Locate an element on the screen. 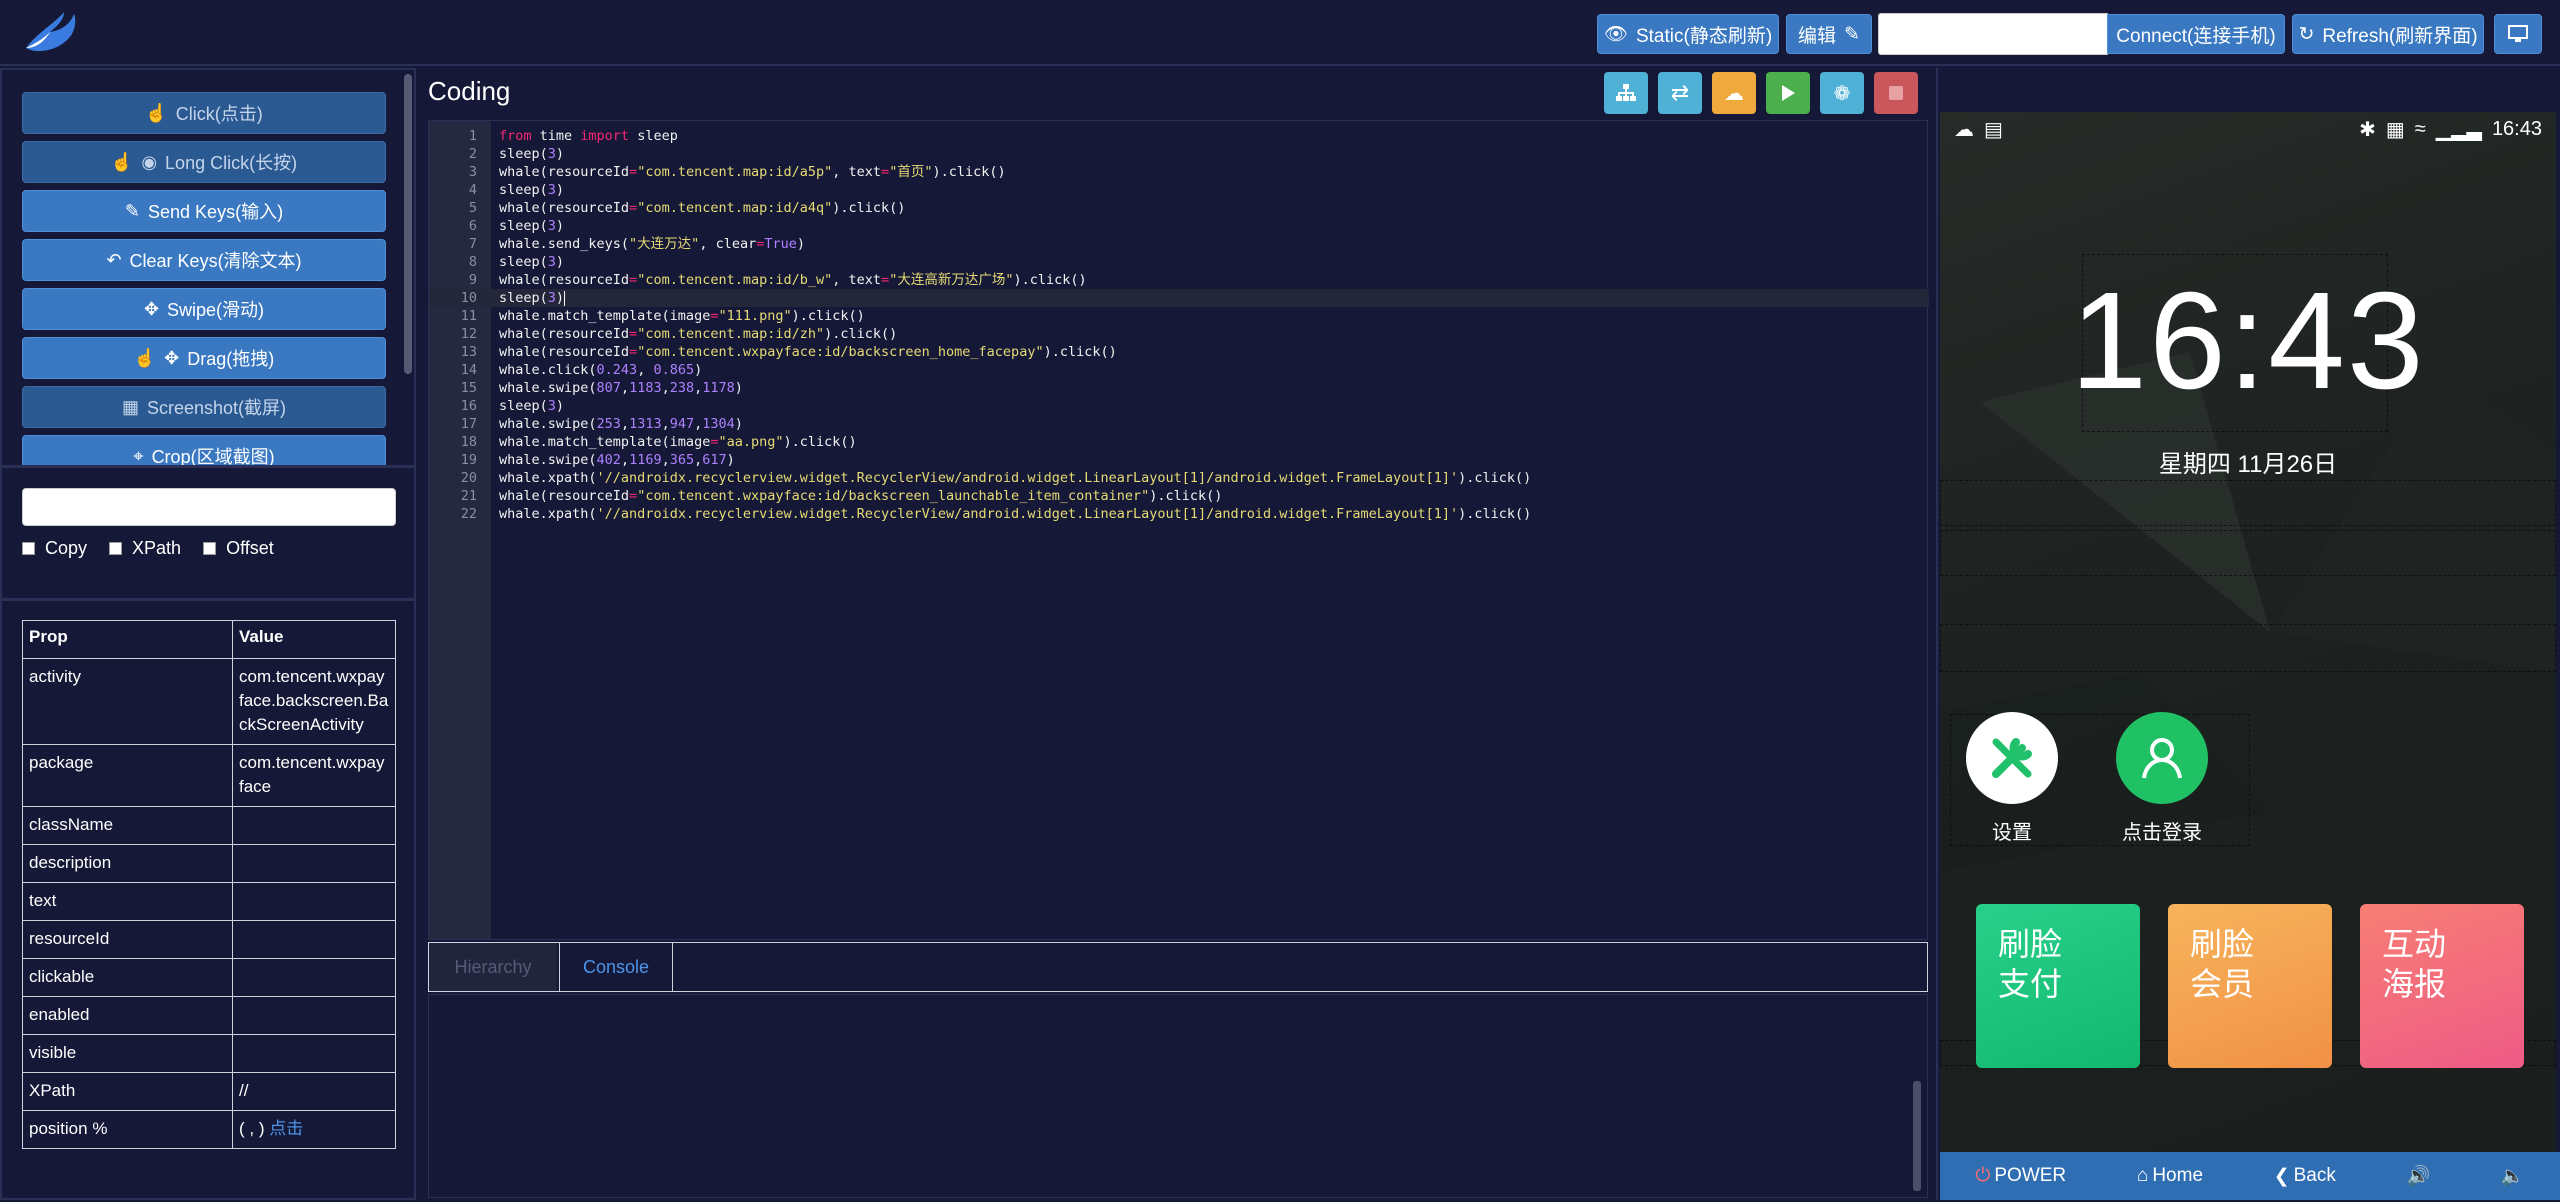 The height and width of the screenshot is (1202, 2560). code-line: 8 sleep(3) is located at coordinates (1179, 262).